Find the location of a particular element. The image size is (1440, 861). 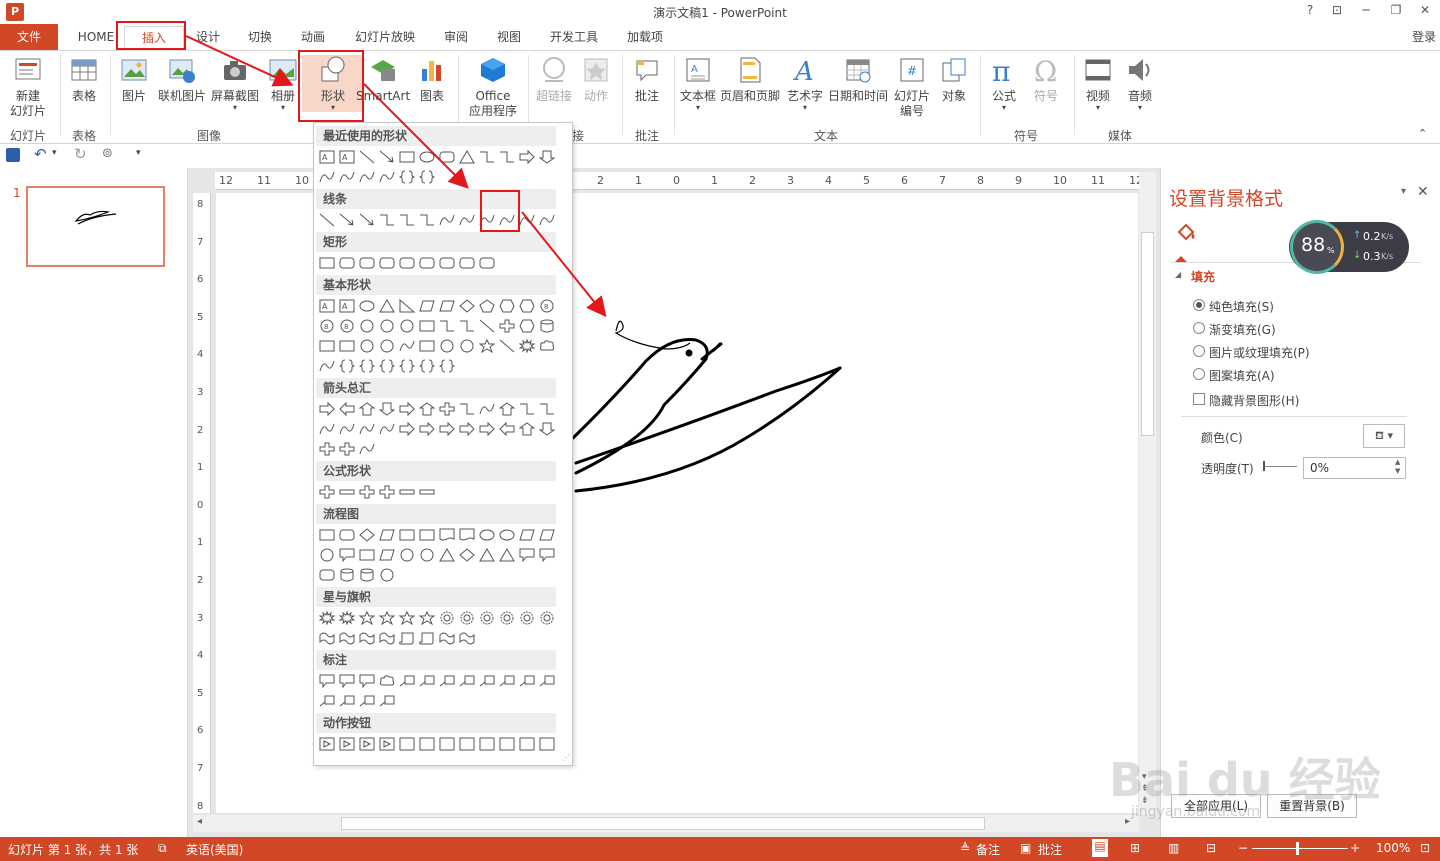

tri-shape-icon is located at coordinates (447, 555).